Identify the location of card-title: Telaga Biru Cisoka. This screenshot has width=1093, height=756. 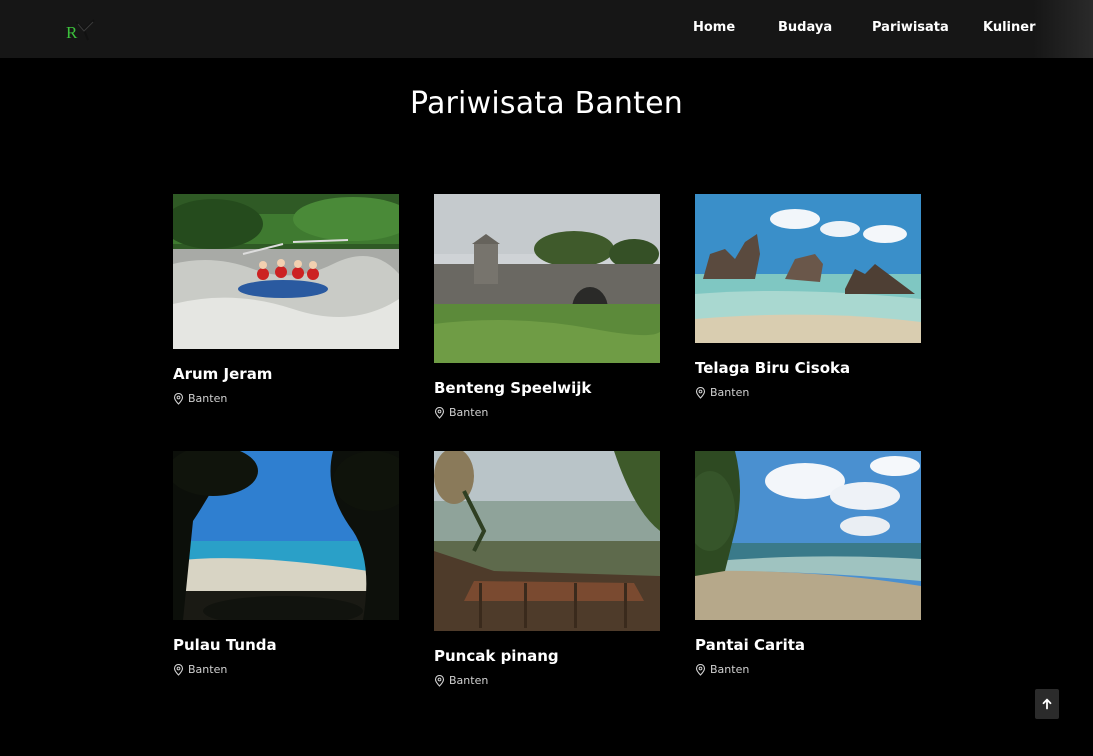
(808, 368).